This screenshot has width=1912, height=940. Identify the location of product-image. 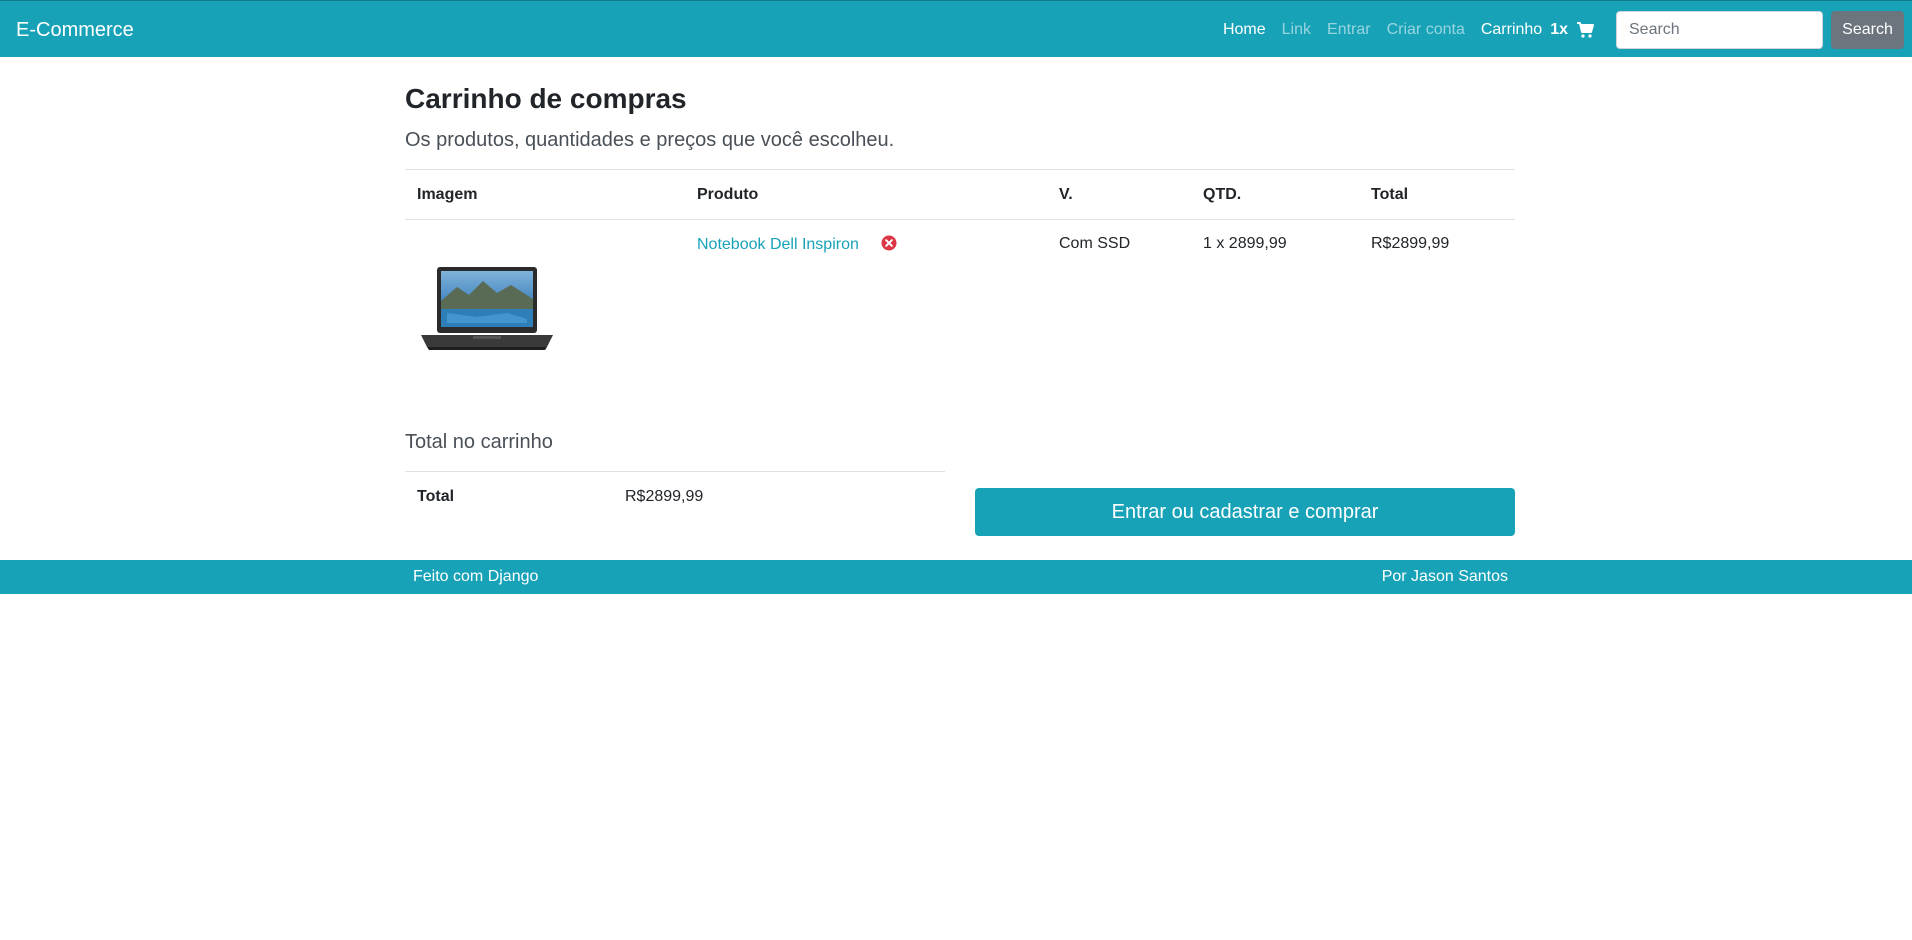
(487, 303).